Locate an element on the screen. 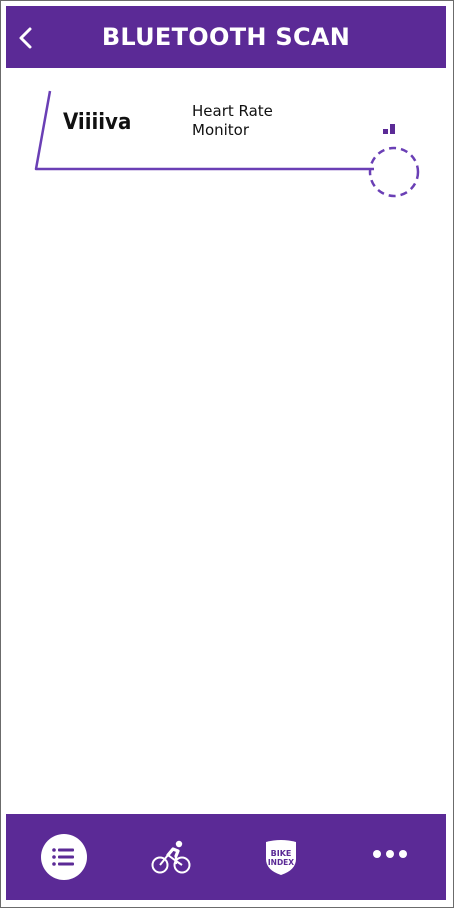 The image size is (454, 908). page-title: BLUETOOTH SCAN is located at coordinates (226, 37).